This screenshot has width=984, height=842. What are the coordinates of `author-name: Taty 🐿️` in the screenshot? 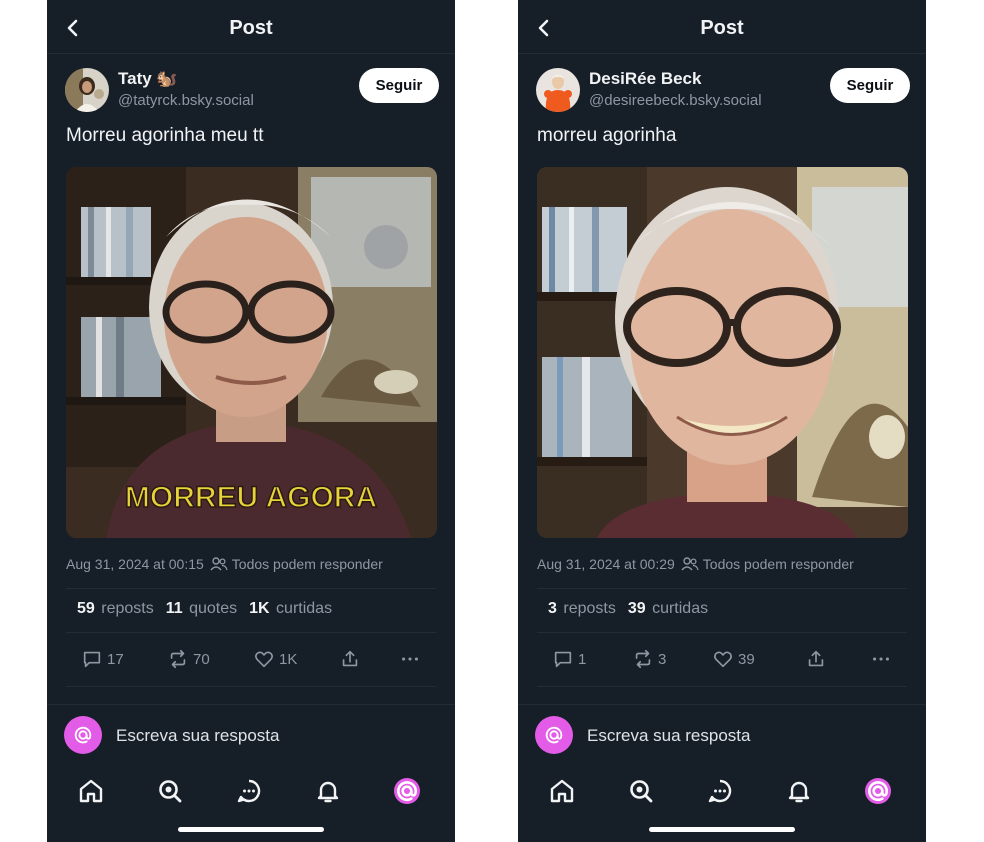 It's located at (148, 79).